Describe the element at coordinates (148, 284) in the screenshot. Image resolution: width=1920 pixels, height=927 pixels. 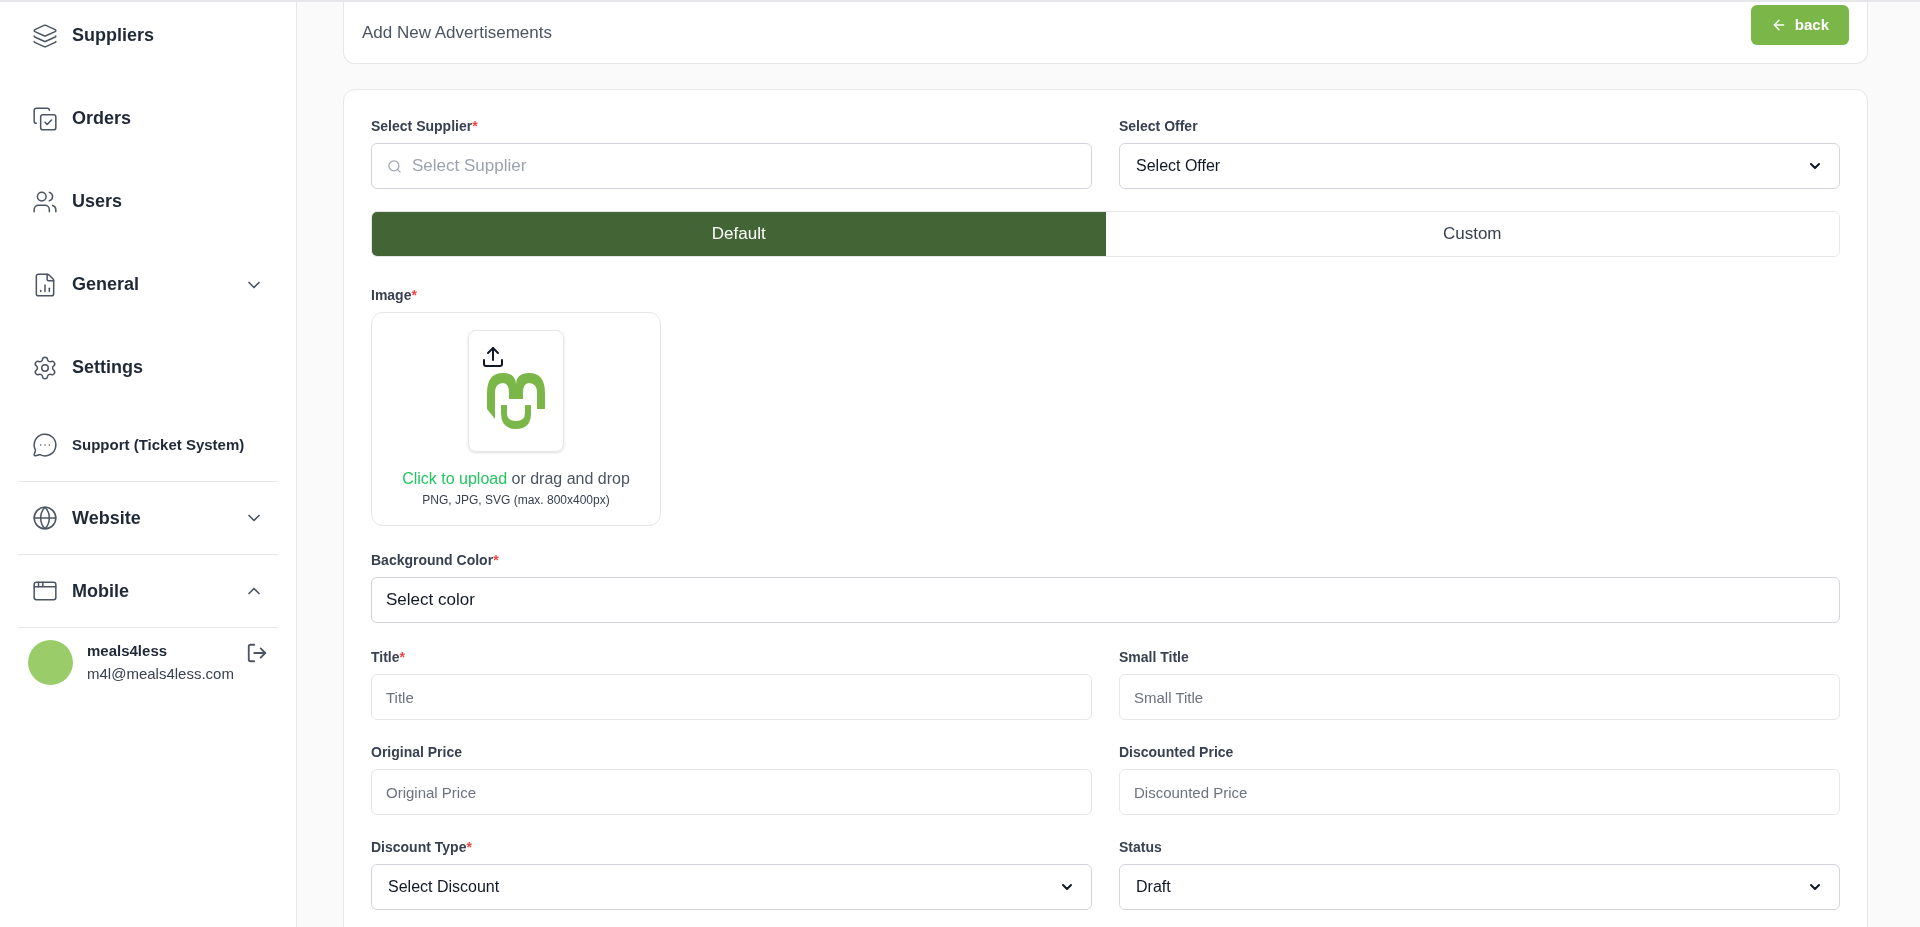
I see `sidebar-item: General` at that location.